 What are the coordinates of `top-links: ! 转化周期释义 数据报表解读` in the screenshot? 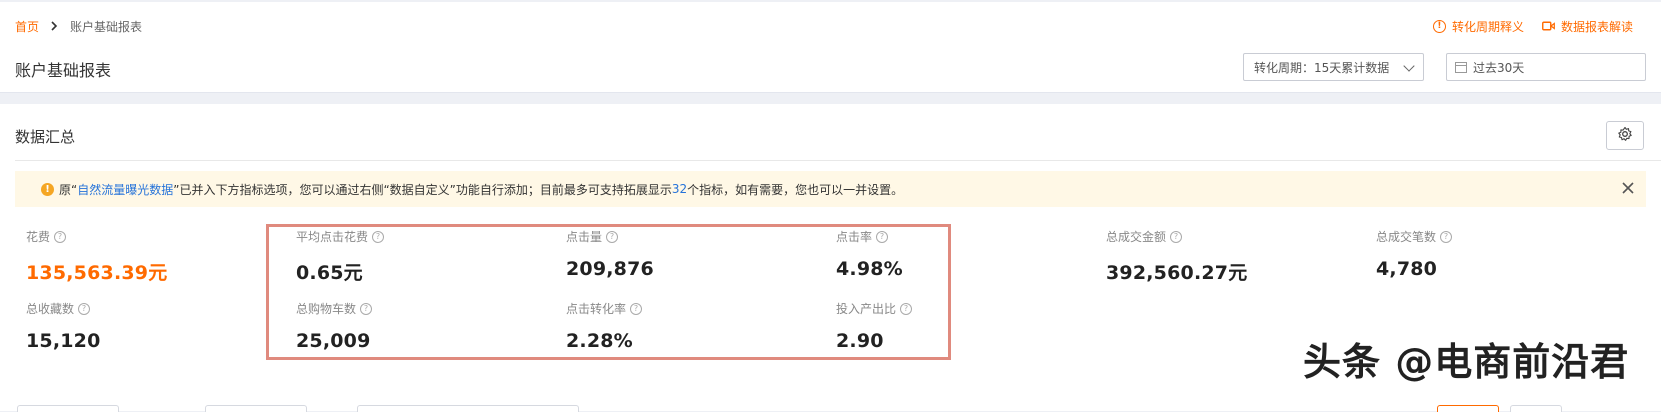 It's located at (1532, 26).